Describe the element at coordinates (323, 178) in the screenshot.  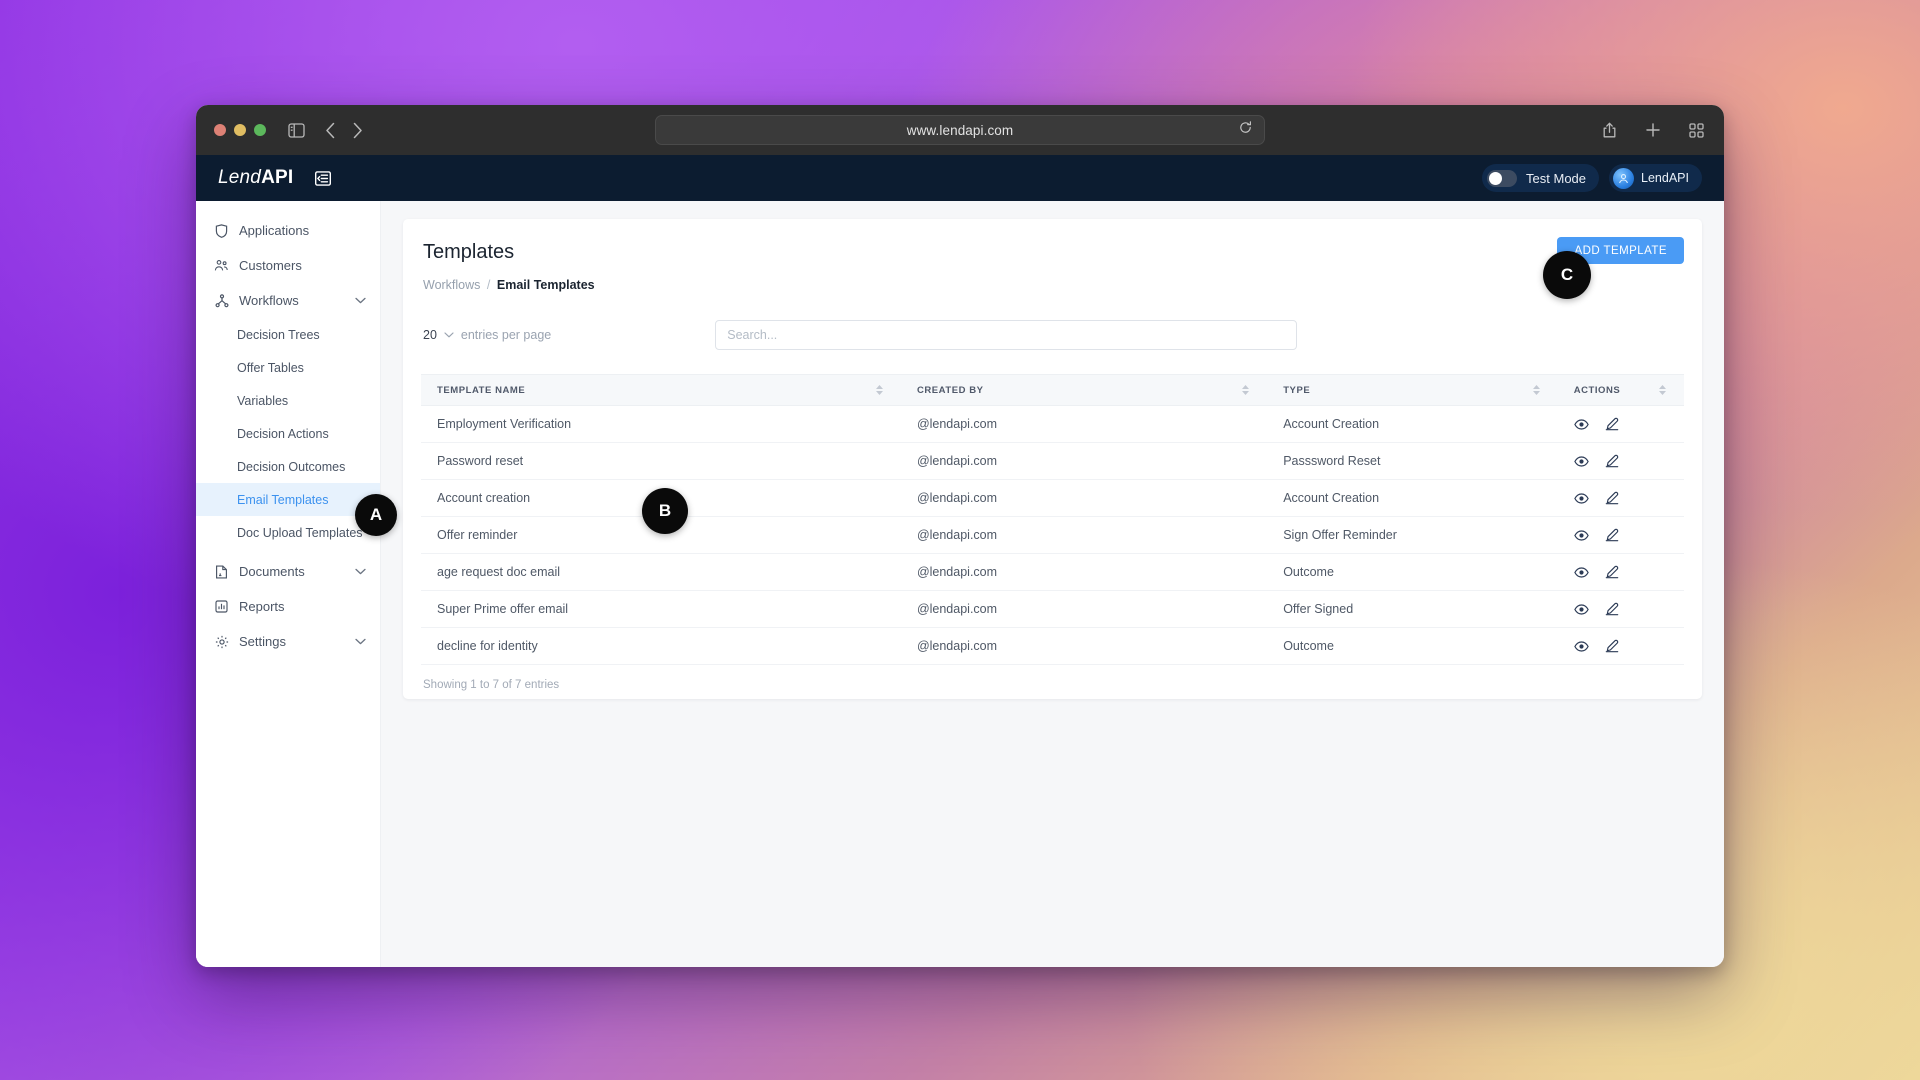
I see `menu-collapse-icon` at that location.